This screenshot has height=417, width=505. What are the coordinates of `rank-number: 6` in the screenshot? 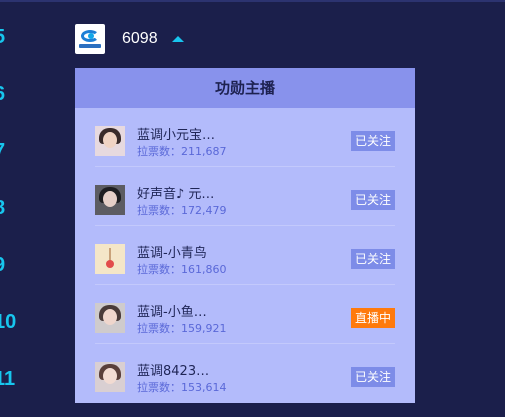 It's located at (7, 94).